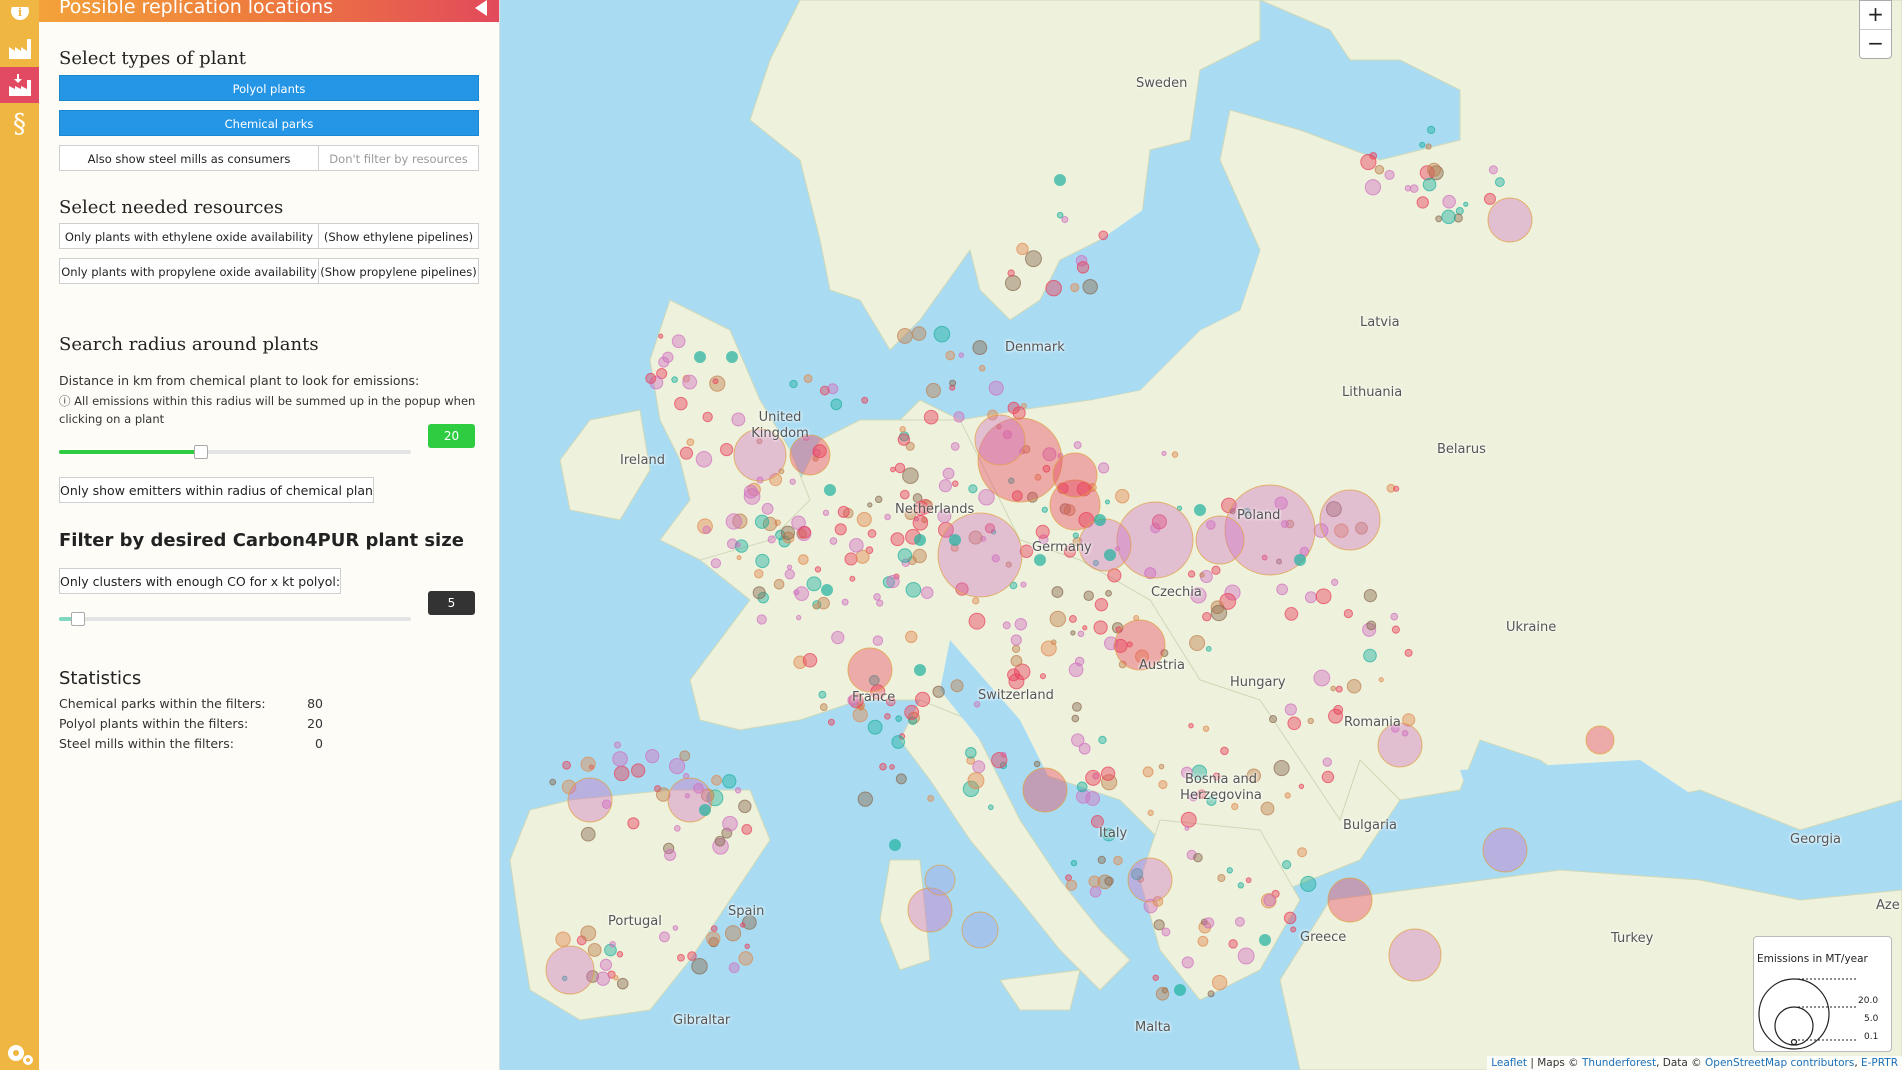  What do you see at coordinates (1380, 322) in the screenshot?
I see `map-label-latvia: Latvia` at bounding box center [1380, 322].